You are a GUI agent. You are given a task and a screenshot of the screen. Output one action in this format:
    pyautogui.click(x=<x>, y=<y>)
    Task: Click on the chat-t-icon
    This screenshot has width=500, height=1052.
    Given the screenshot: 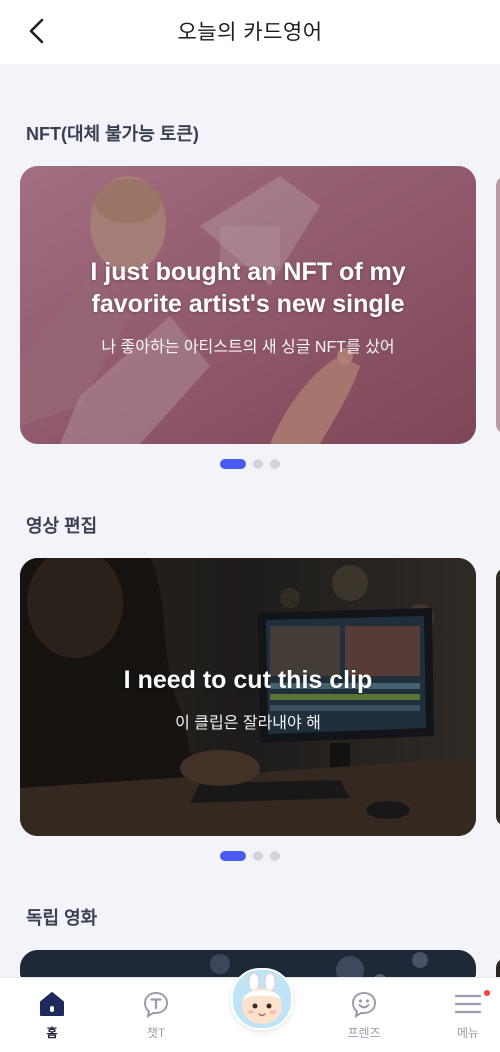 What is the action you would take?
    pyautogui.click(x=156, y=1004)
    